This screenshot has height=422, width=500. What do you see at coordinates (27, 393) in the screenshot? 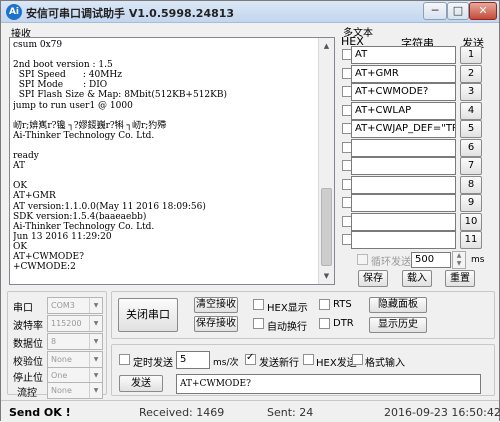
I see `flow-label: 流控` at bounding box center [27, 393].